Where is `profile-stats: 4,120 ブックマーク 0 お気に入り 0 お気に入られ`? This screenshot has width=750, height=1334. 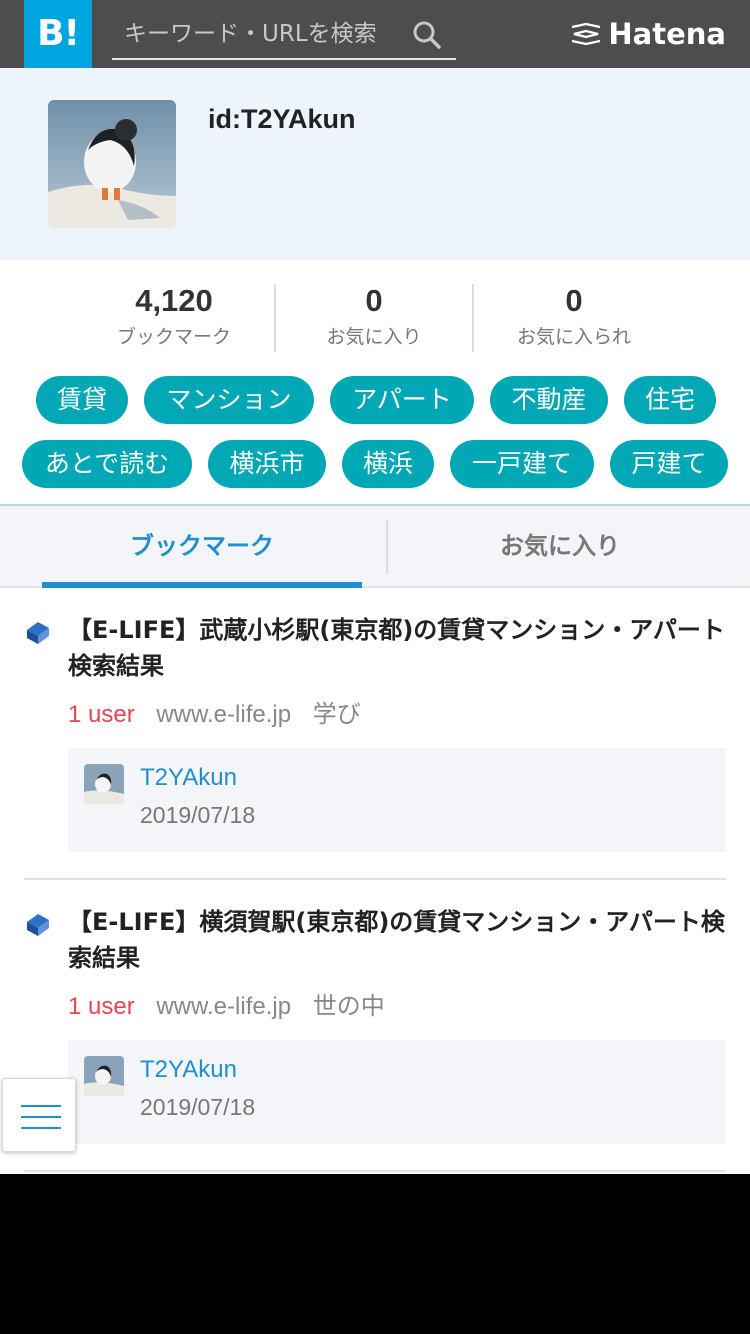 profile-stats: 4,120 ブックマーク 0 お気に入り 0 お気に入られ is located at coordinates (375, 318).